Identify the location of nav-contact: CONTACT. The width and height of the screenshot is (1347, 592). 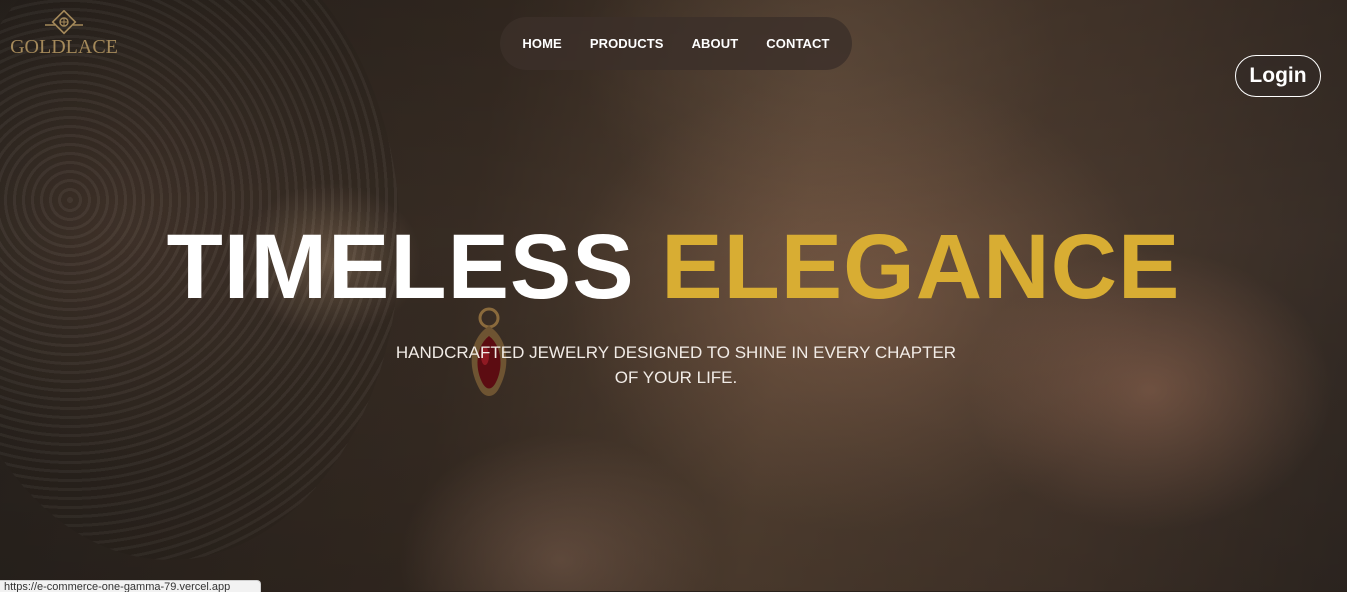
(797, 43).